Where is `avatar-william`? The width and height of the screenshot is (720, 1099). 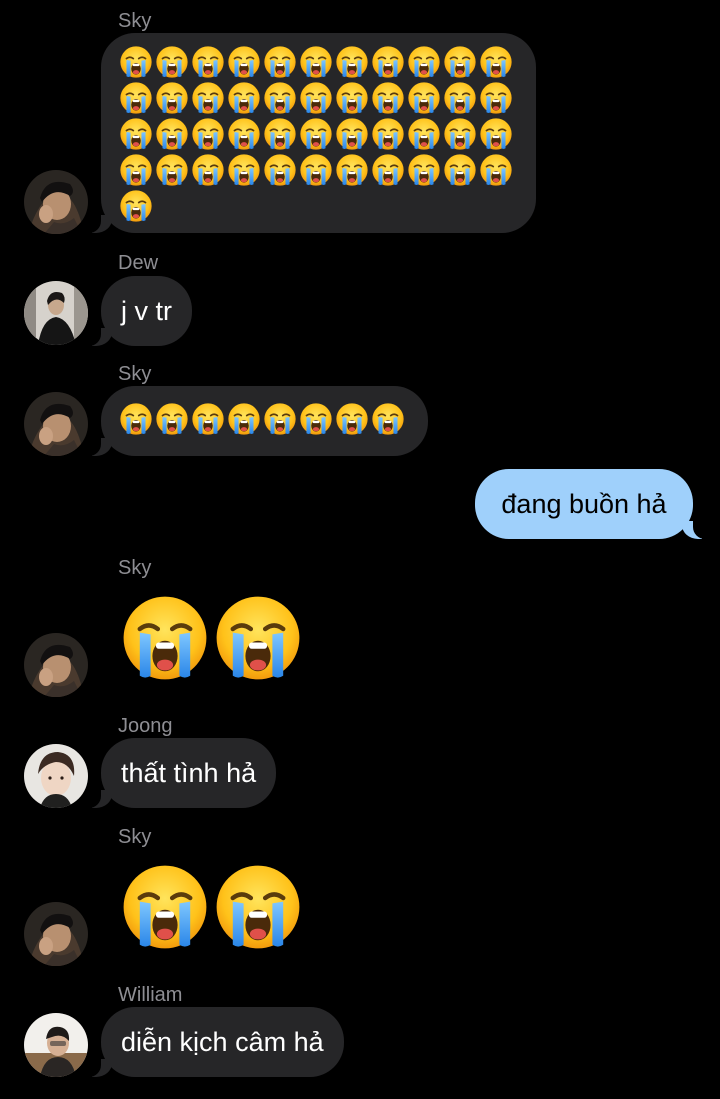
avatar-william is located at coordinates (56, 1045).